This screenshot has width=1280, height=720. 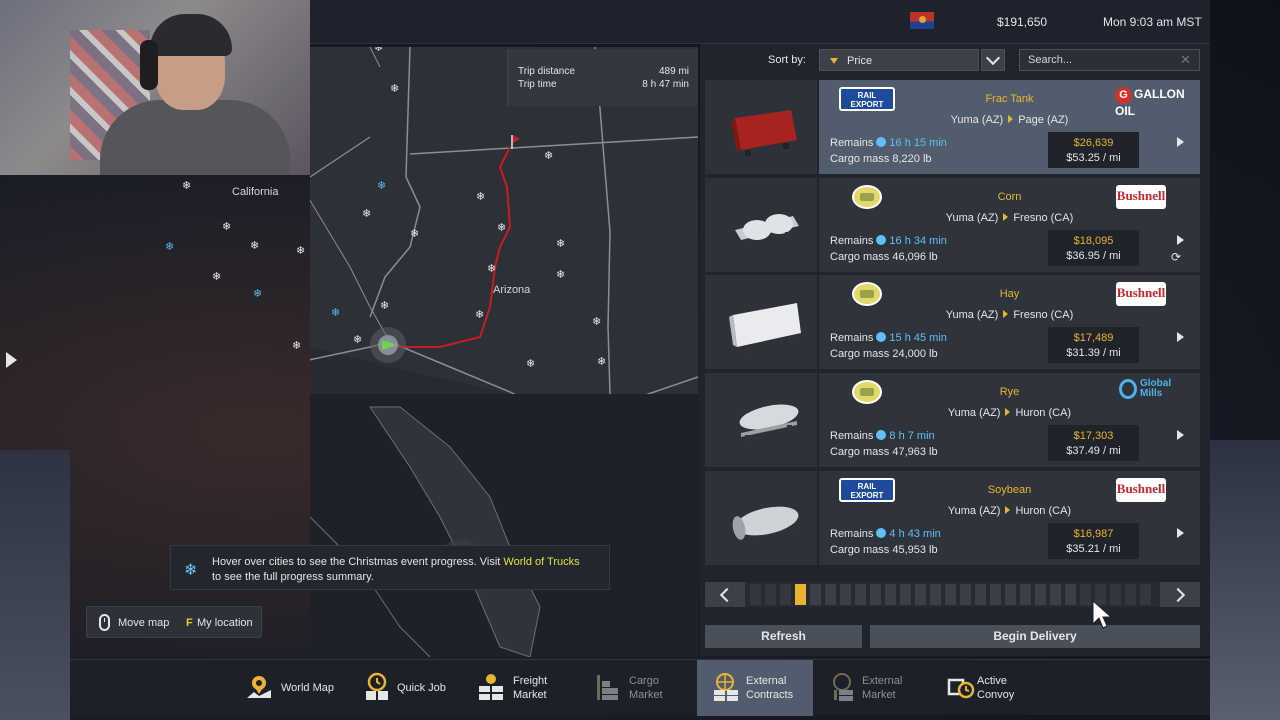 I want to click on route-to: Page (AZ), so click(x=1043, y=120).